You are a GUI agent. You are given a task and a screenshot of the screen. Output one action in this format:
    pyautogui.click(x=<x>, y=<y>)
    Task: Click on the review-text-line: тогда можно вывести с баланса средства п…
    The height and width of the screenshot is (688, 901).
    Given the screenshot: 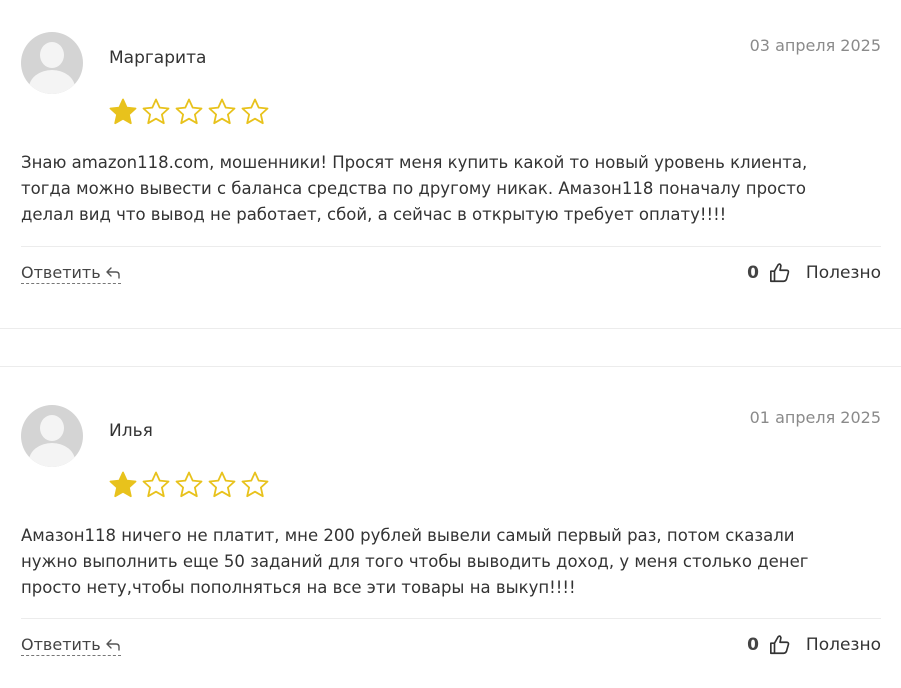 What is the action you would take?
    pyautogui.click(x=413, y=188)
    